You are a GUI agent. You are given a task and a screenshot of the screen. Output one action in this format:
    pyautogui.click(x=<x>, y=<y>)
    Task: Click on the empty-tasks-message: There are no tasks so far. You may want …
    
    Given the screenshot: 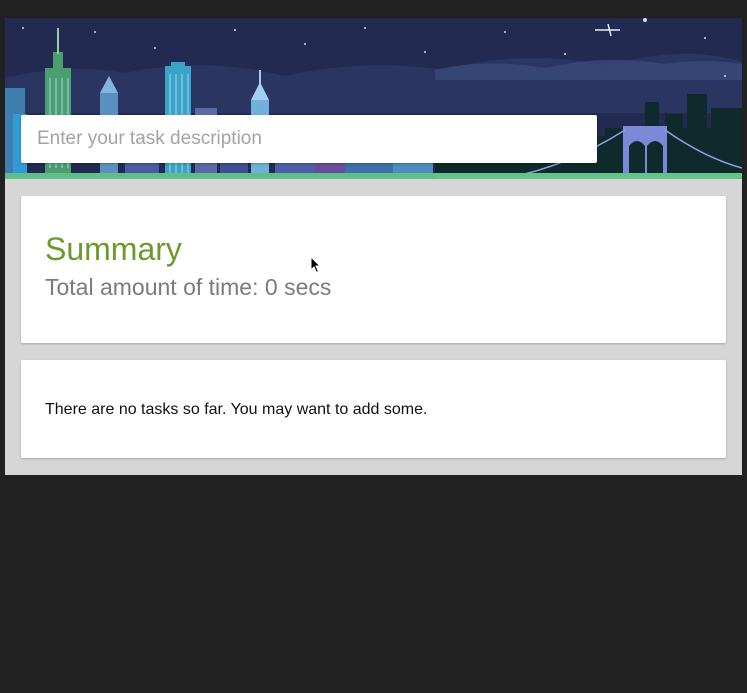 What is the action you would take?
    pyautogui.click(x=236, y=409)
    